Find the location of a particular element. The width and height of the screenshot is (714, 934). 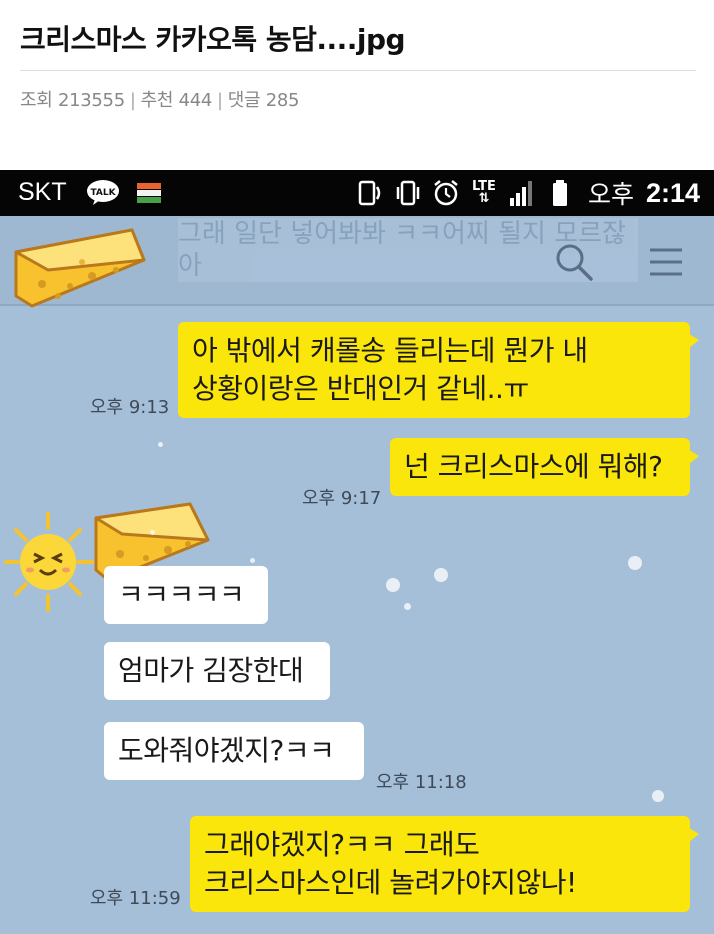

message-time: 오후 11:59 is located at coordinates (135, 898).